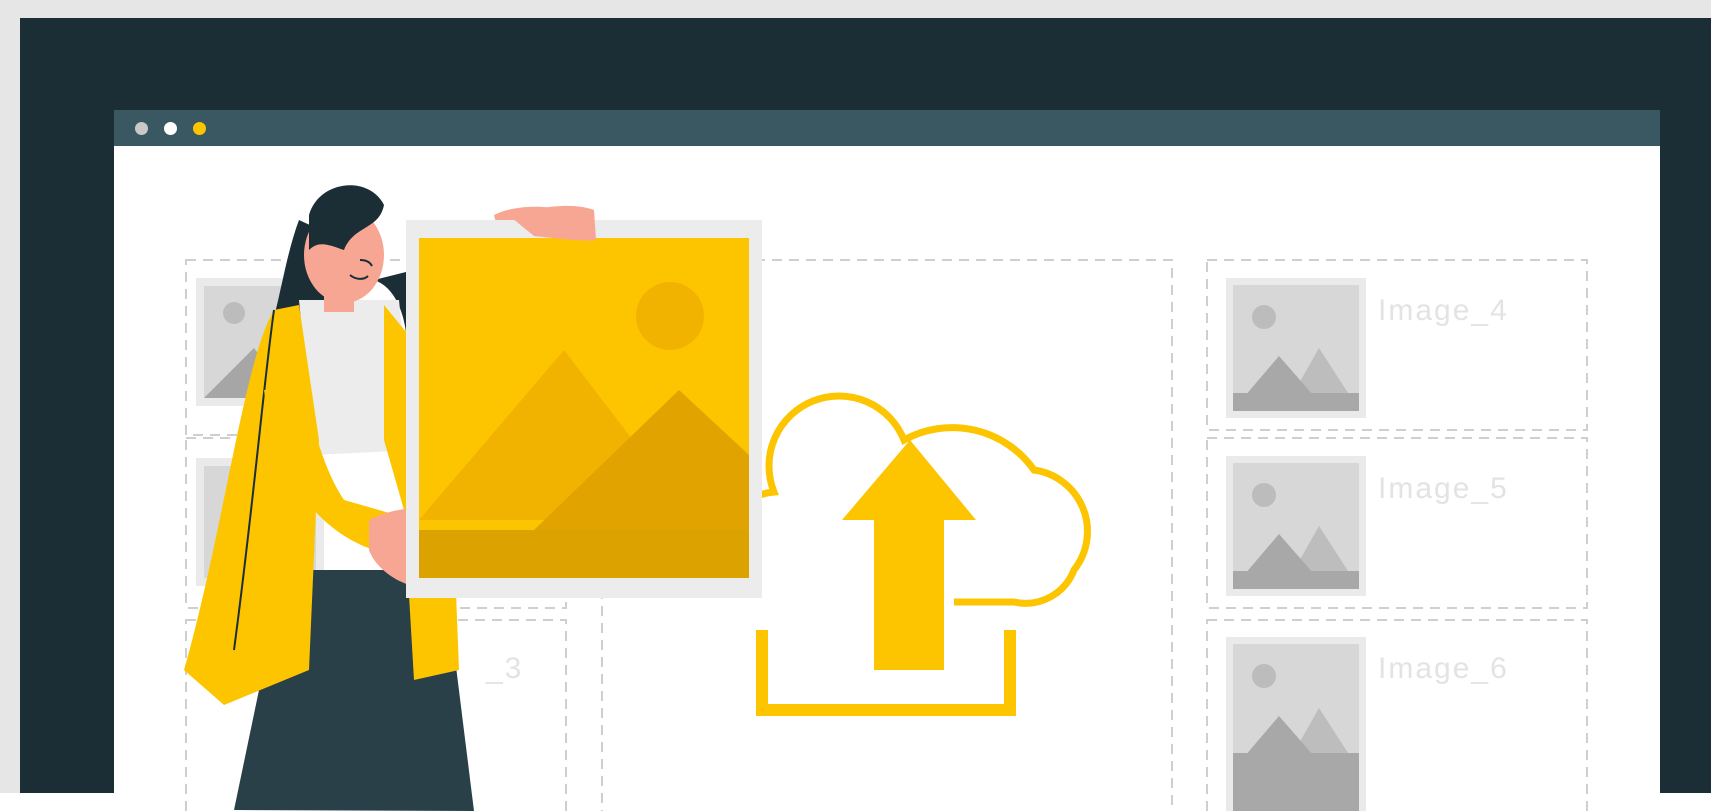 This screenshot has width=1711, height=811. What do you see at coordinates (1443, 310) in the screenshot?
I see `tile-label-image-4: Image_4` at bounding box center [1443, 310].